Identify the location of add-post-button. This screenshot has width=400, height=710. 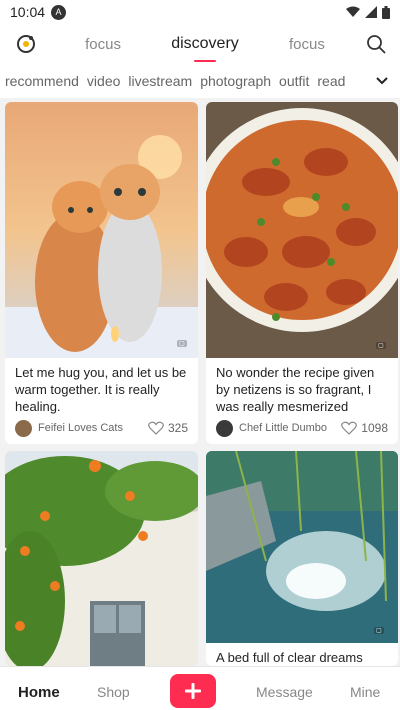
(193, 691).